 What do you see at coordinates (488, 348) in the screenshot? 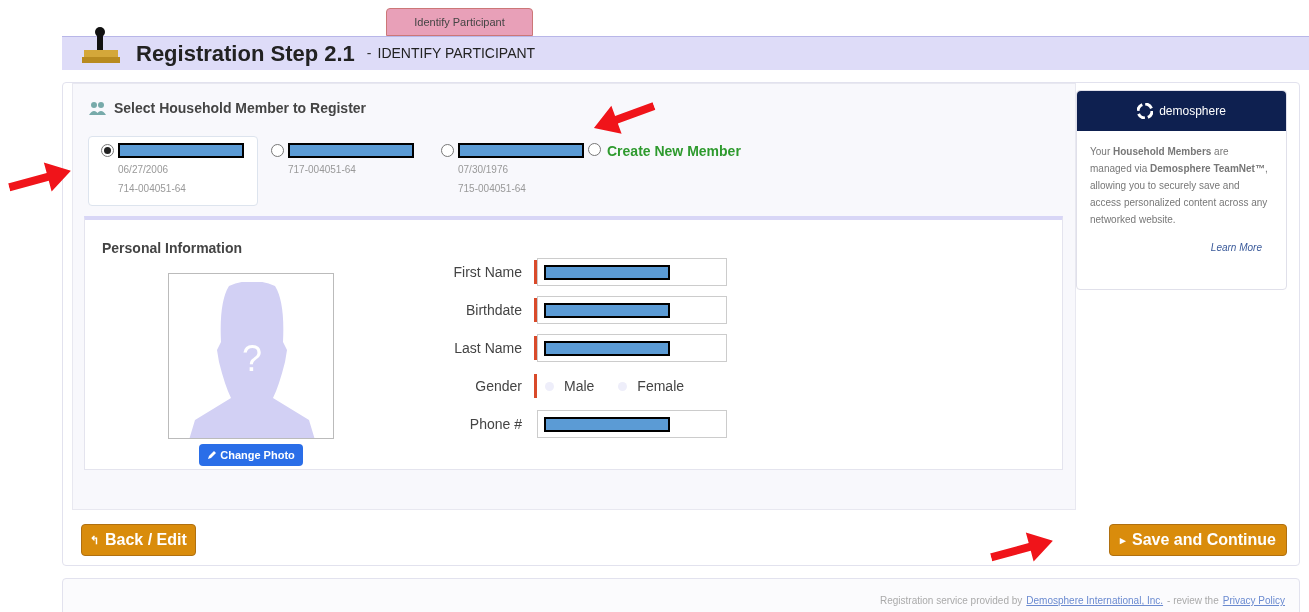
I see `field-label: Last Name` at bounding box center [488, 348].